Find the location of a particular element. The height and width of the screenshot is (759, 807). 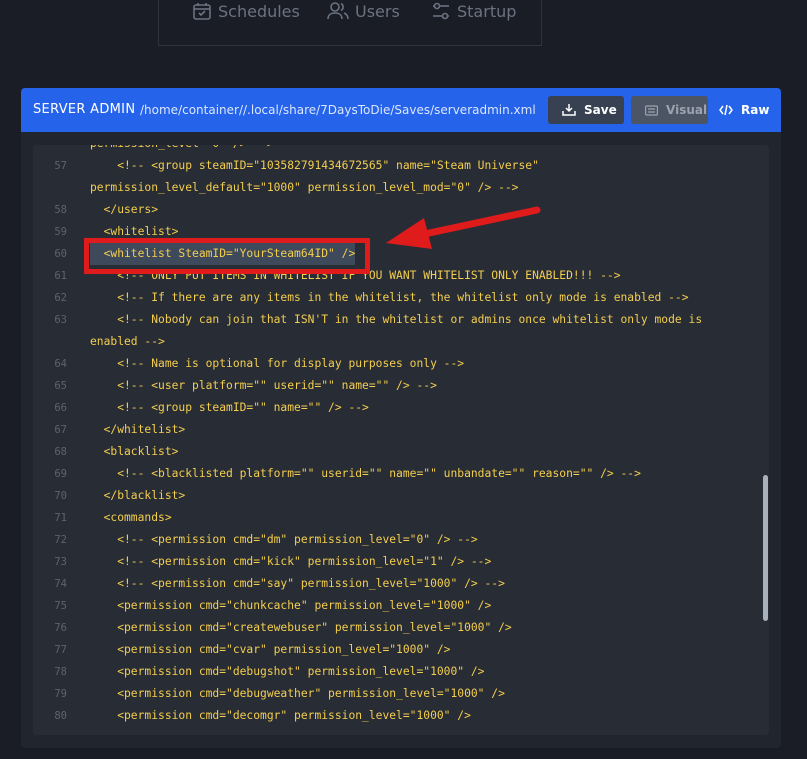

code-line: permission_level="0" /> --> is located at coordinates (393, 150).